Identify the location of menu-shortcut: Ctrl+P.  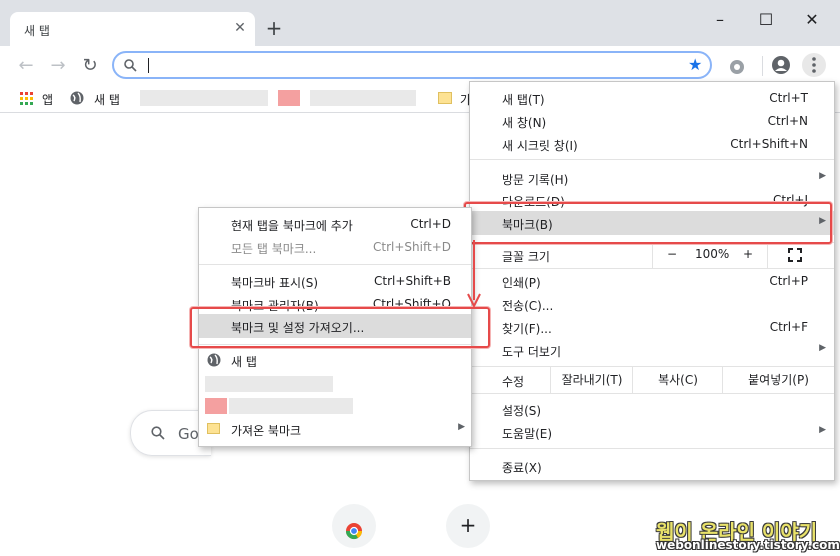
(788, 281).